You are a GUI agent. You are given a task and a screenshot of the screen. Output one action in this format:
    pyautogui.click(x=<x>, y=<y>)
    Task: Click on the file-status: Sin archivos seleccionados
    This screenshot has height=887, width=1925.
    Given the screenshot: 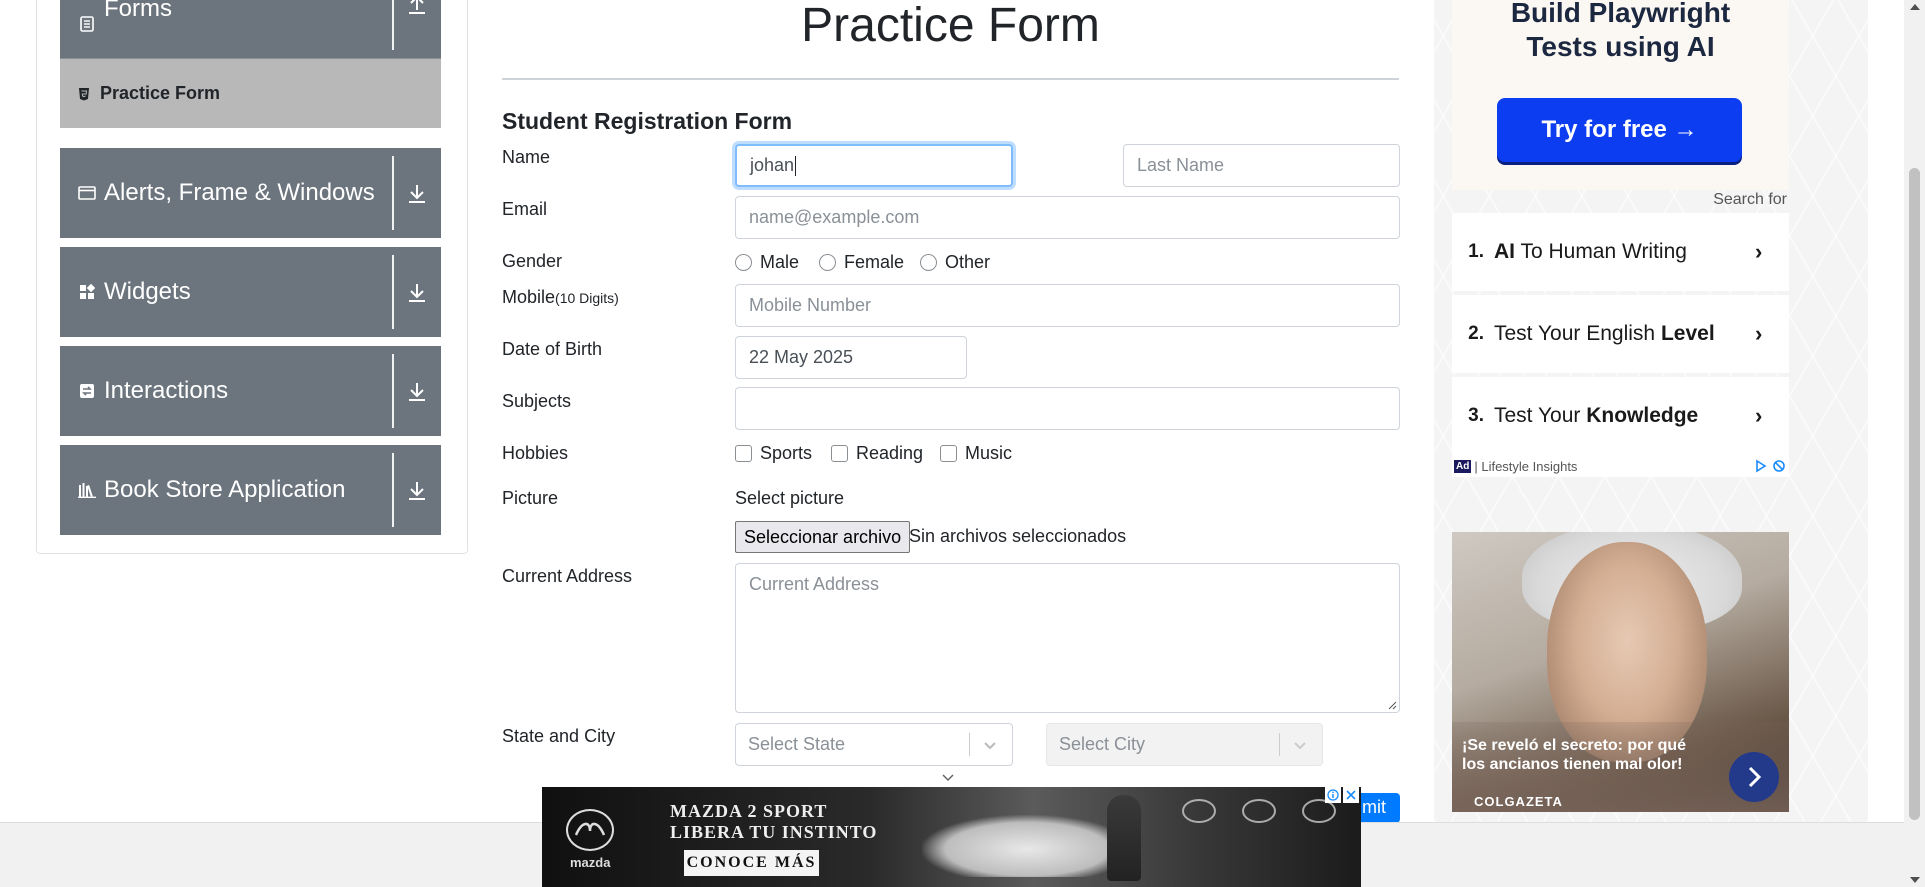 What is the action you would take?
    pyautogui.click(x=1018, y=536)
    